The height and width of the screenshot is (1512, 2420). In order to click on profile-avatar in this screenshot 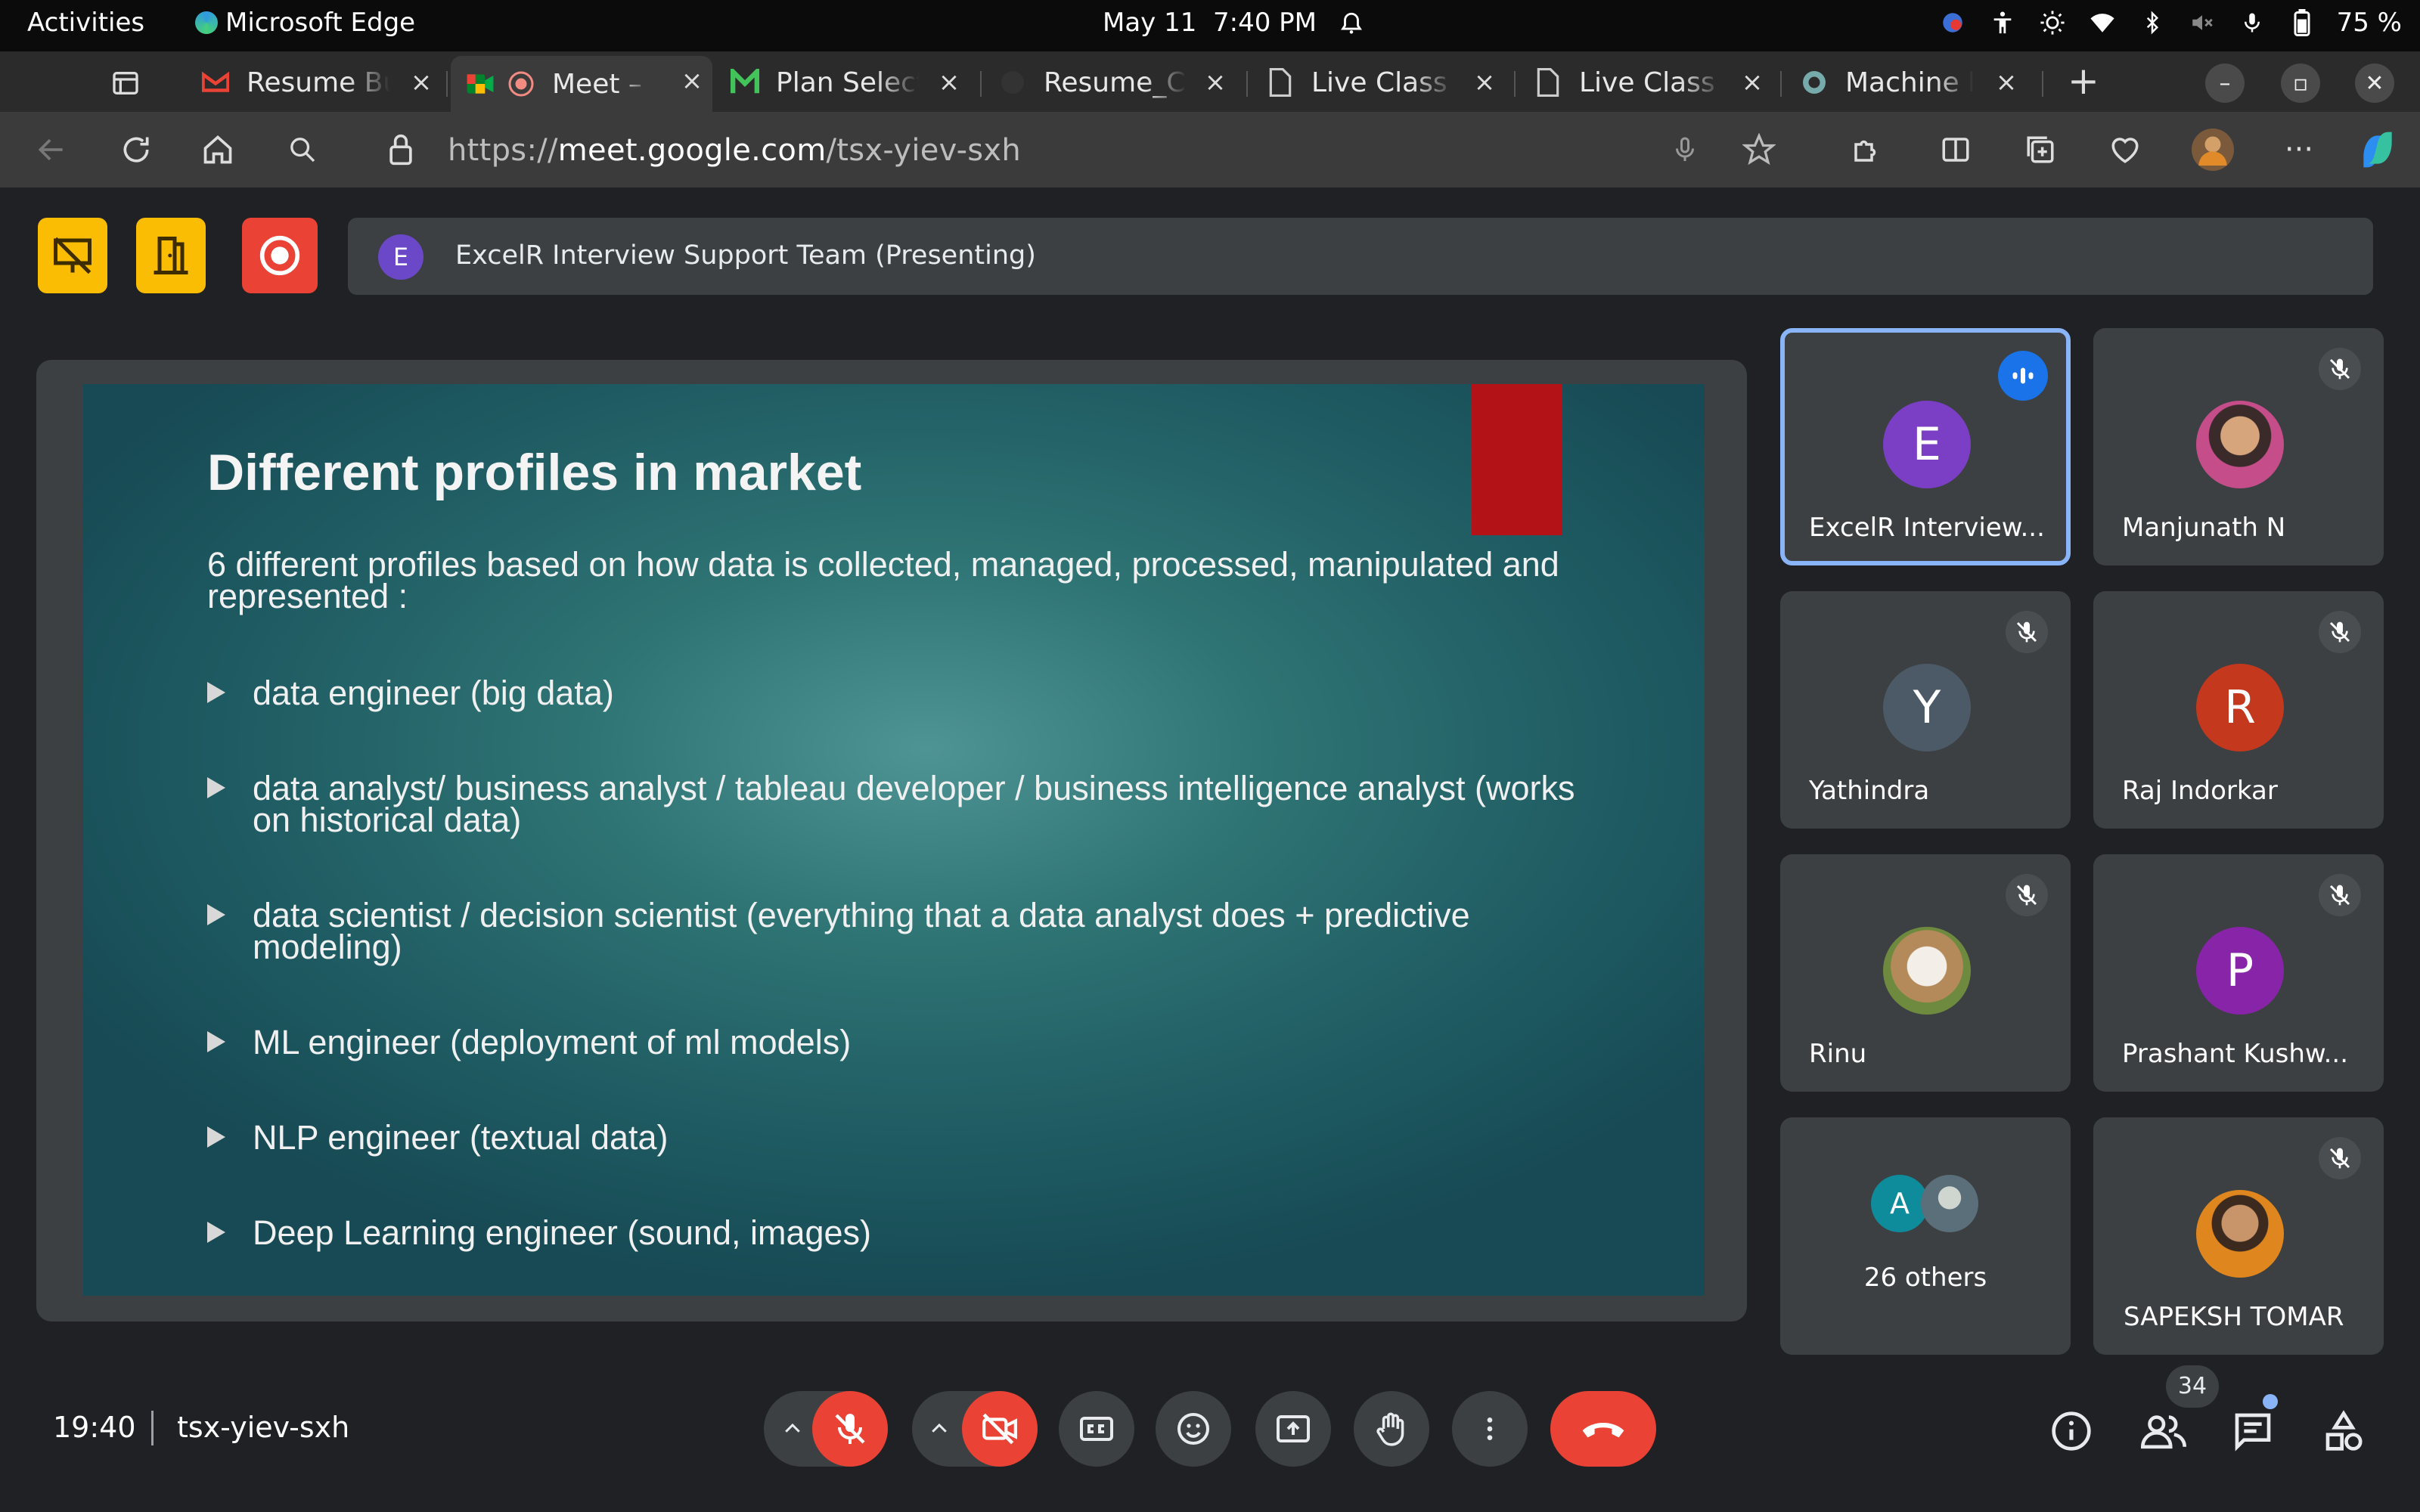, I will do `click(2212, 149)`.